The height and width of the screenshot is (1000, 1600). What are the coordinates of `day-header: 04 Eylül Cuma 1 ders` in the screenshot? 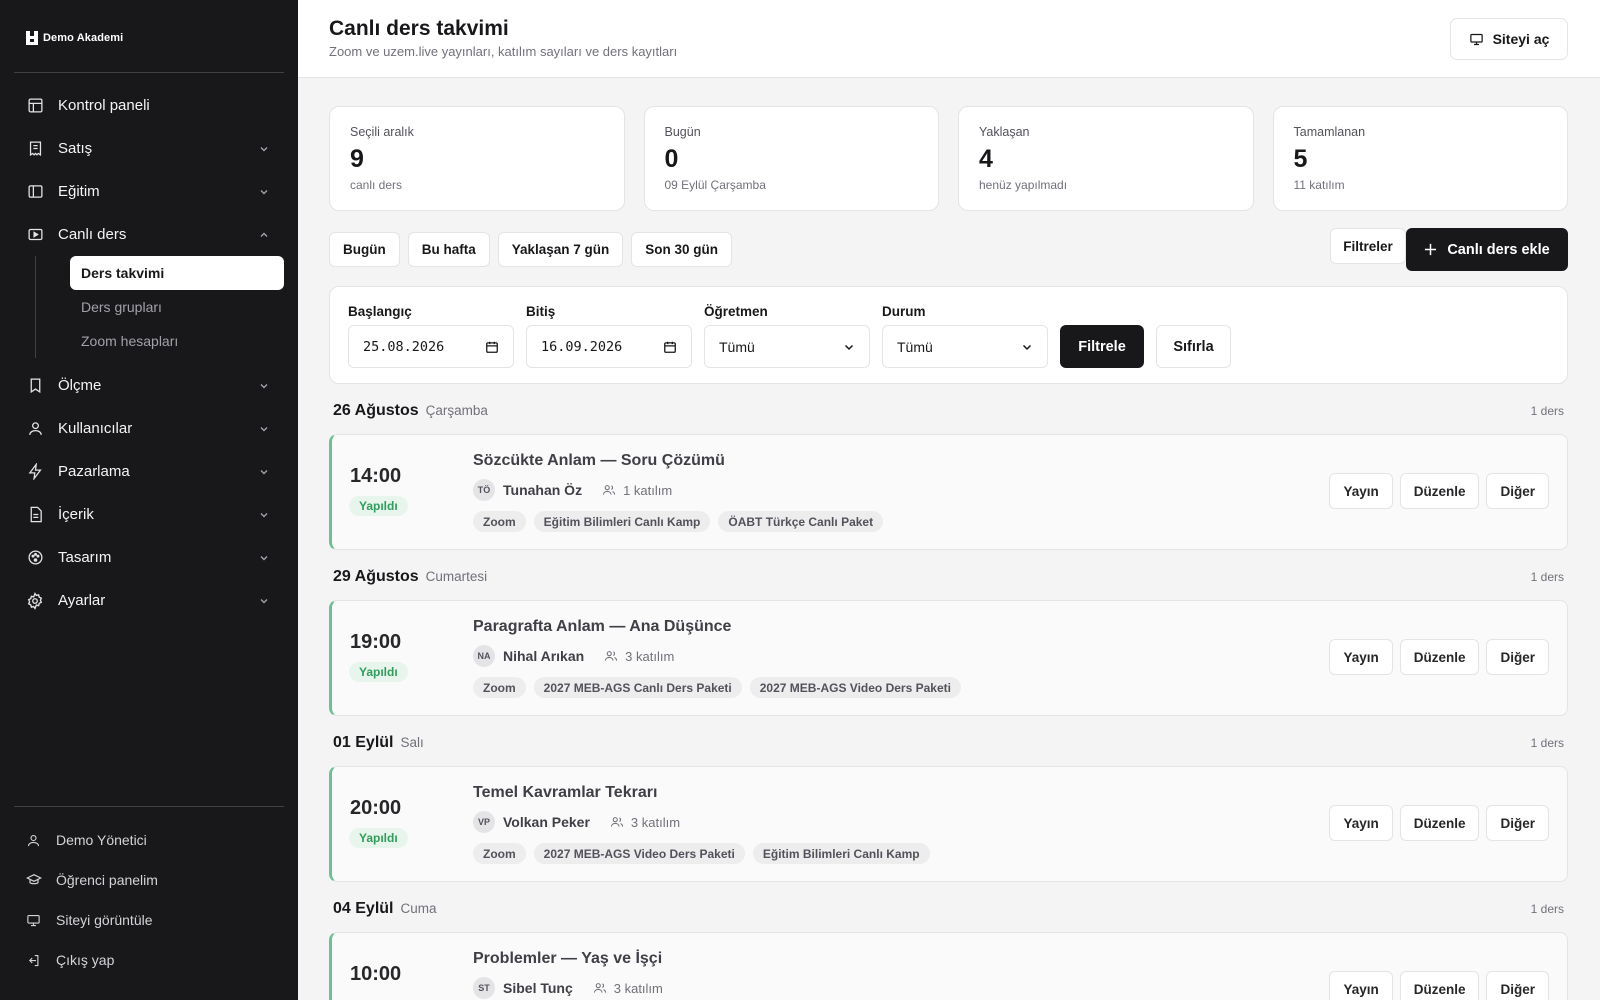 It's located at (948, 911).